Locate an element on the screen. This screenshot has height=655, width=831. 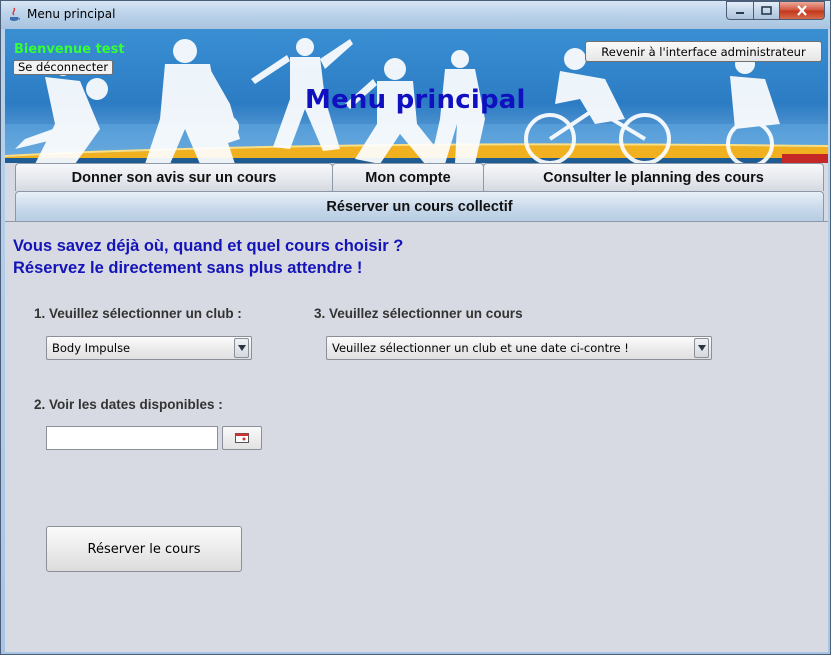
minimize-icon is located at coordinates (740, 12).